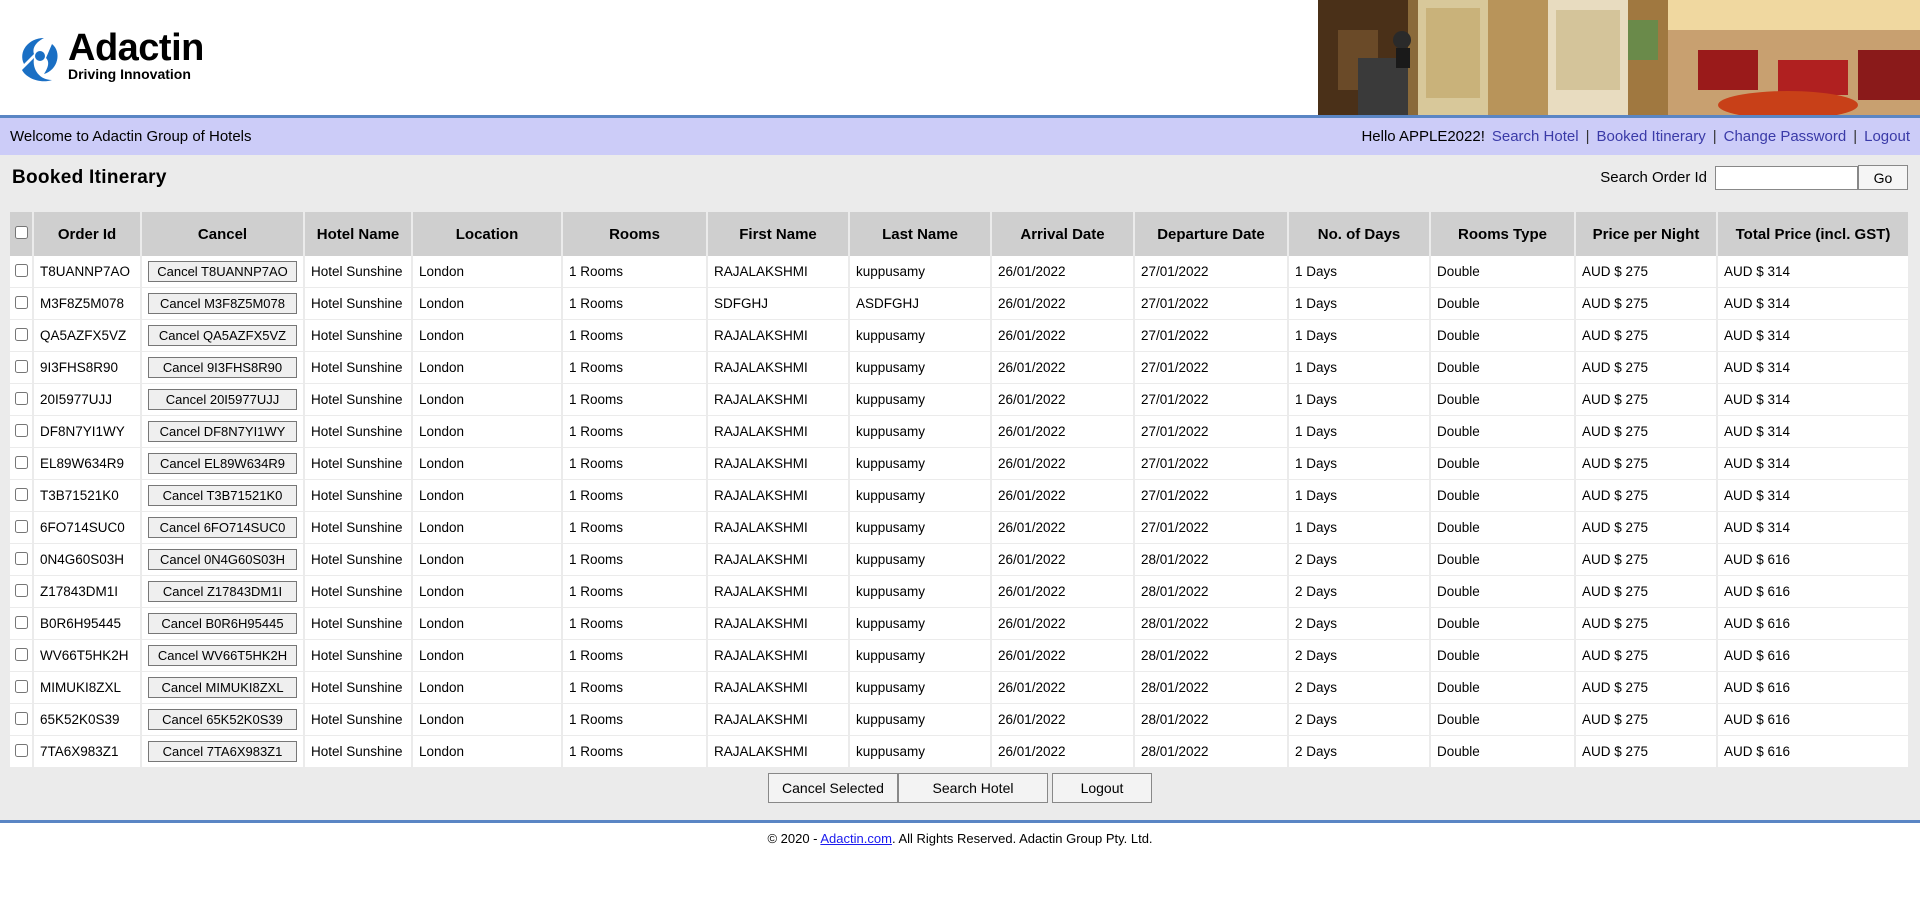 The height and width of the screenshot is (924, 1920). I want to click on cancel-cell: Cancel 0N4G60S03H, so click(223, 559).